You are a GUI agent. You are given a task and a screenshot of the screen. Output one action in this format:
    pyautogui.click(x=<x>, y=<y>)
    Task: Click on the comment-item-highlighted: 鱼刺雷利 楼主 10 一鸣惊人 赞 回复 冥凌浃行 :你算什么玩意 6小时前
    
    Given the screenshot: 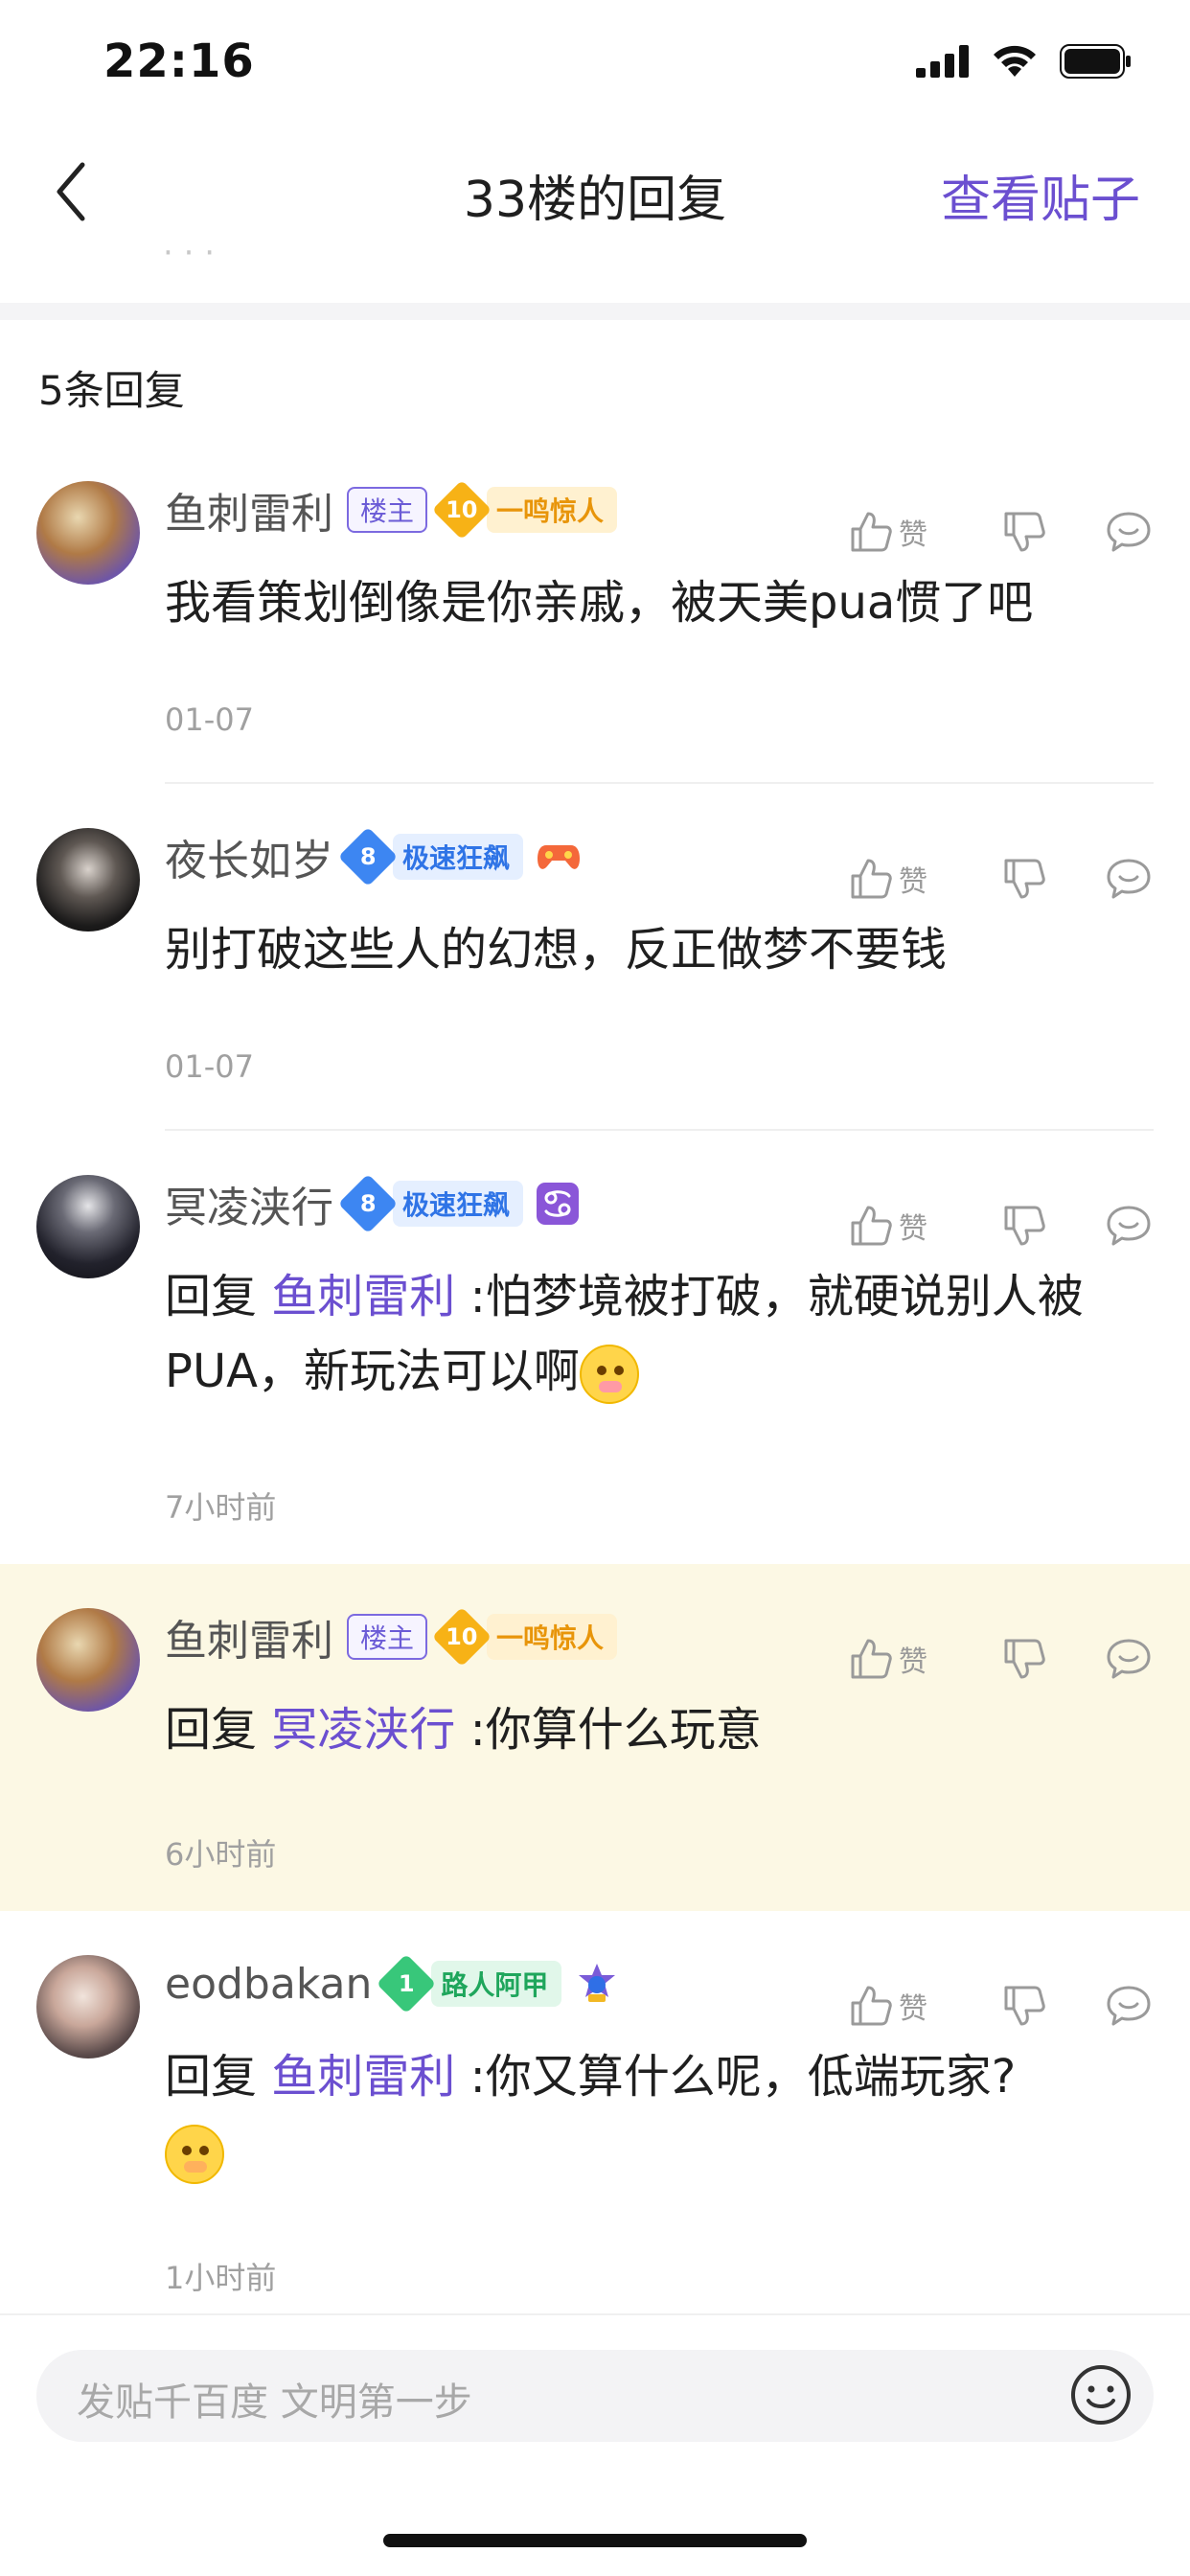 What is the action you would take?
    pyautogui.click(x=595, y=1737)
    